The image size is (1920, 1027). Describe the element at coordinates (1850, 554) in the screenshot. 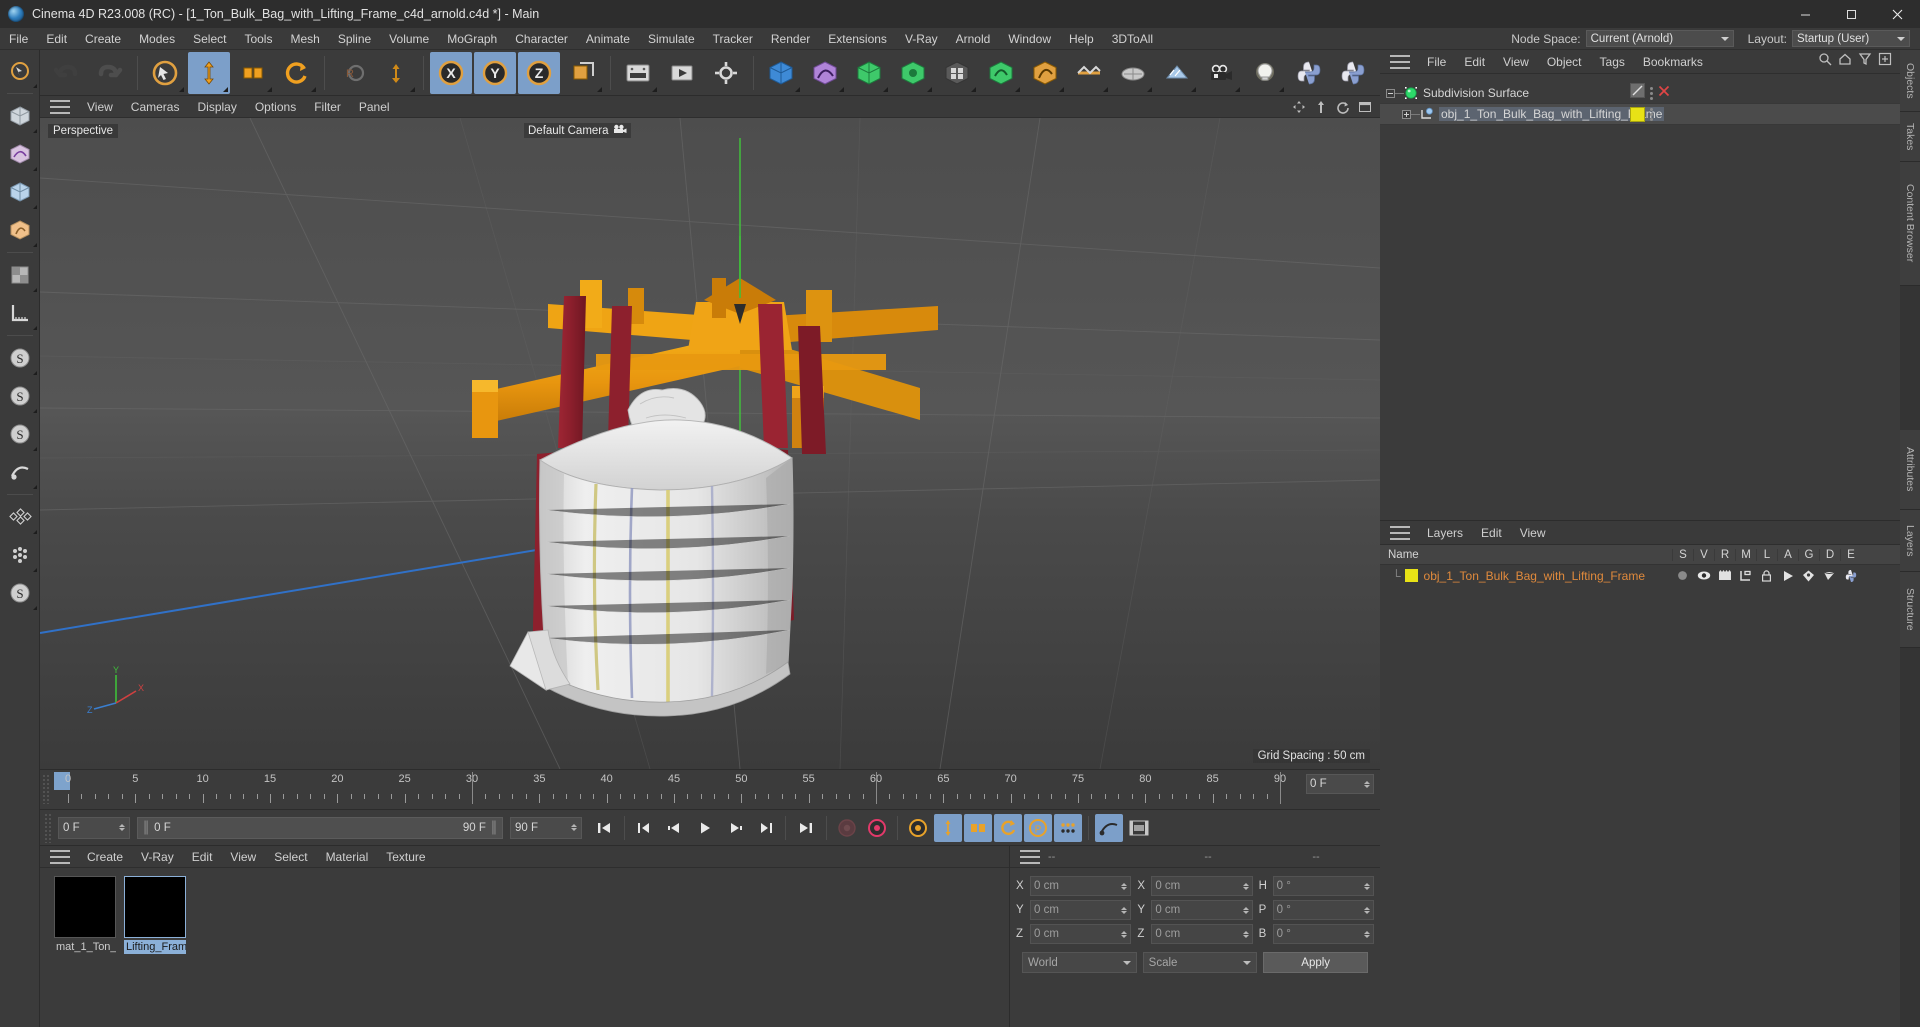

I see `column-header-e: E` at that location.